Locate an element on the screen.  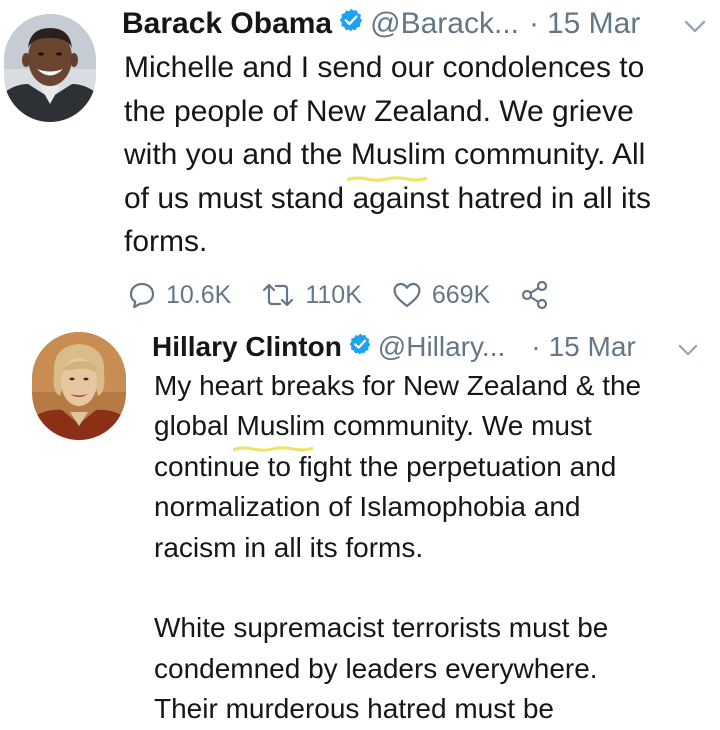
author-name: Hillary Clinton is located at coordinates (247, 347).